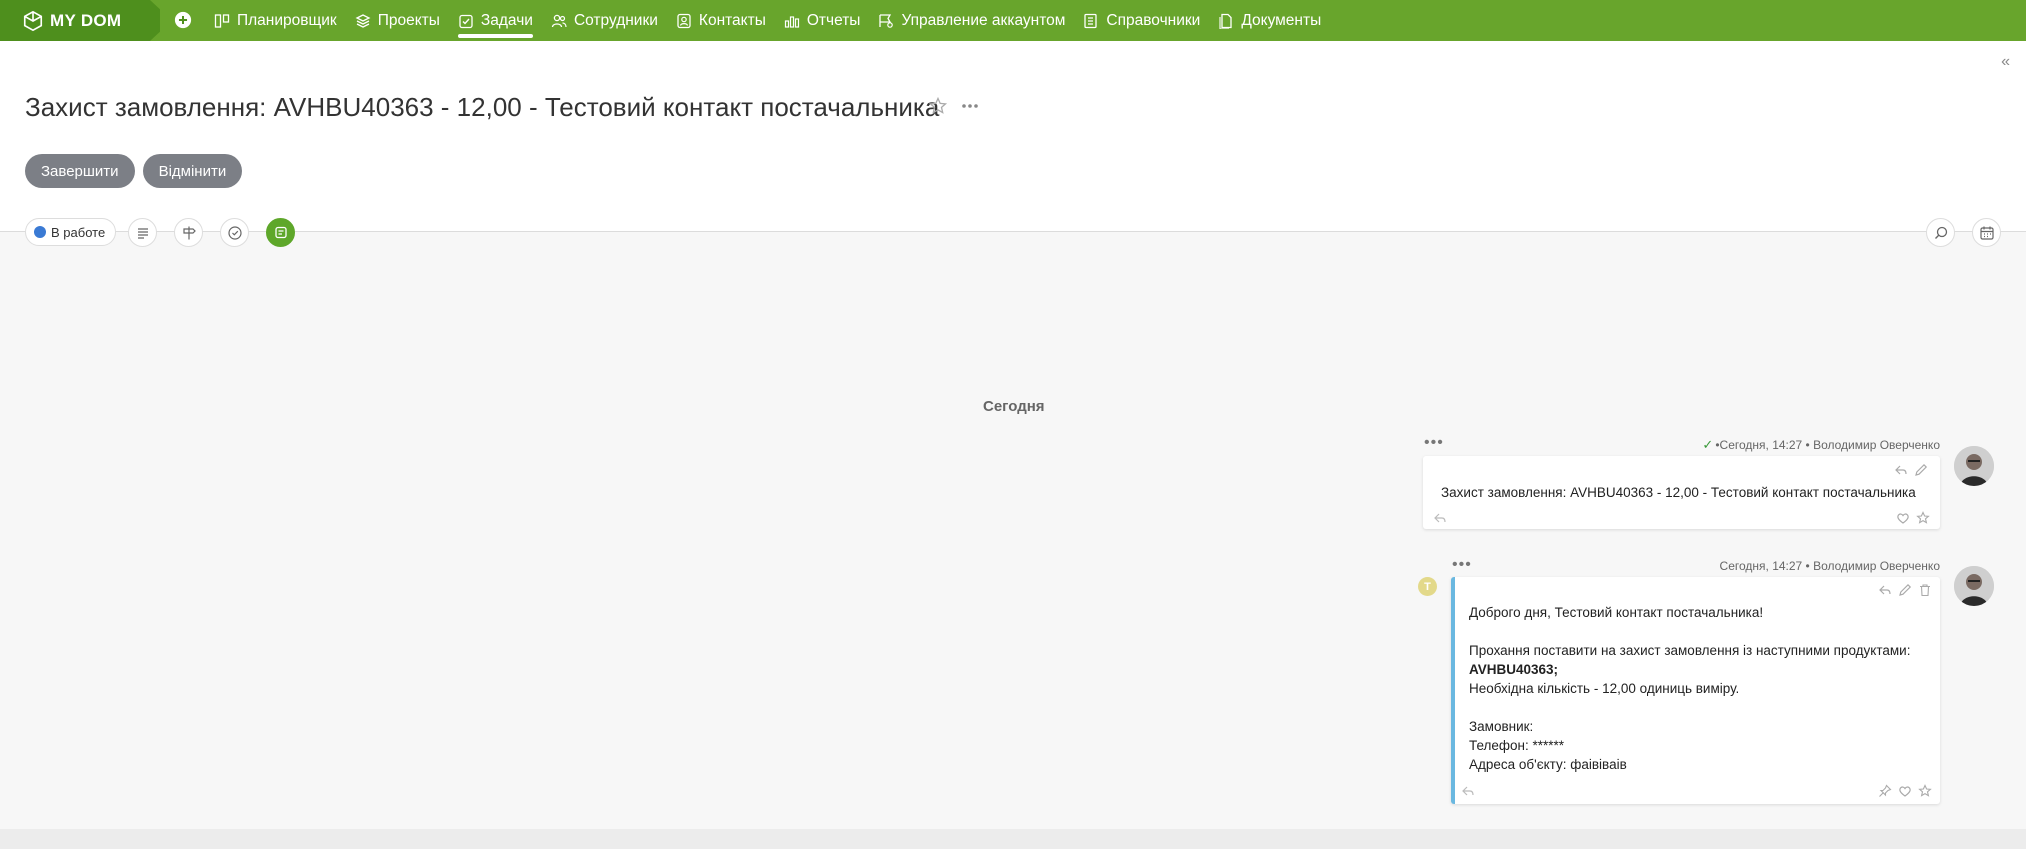  Describe the element at coordinates (1225, 21) in the screenshot. I see `documents-icon` at that location.